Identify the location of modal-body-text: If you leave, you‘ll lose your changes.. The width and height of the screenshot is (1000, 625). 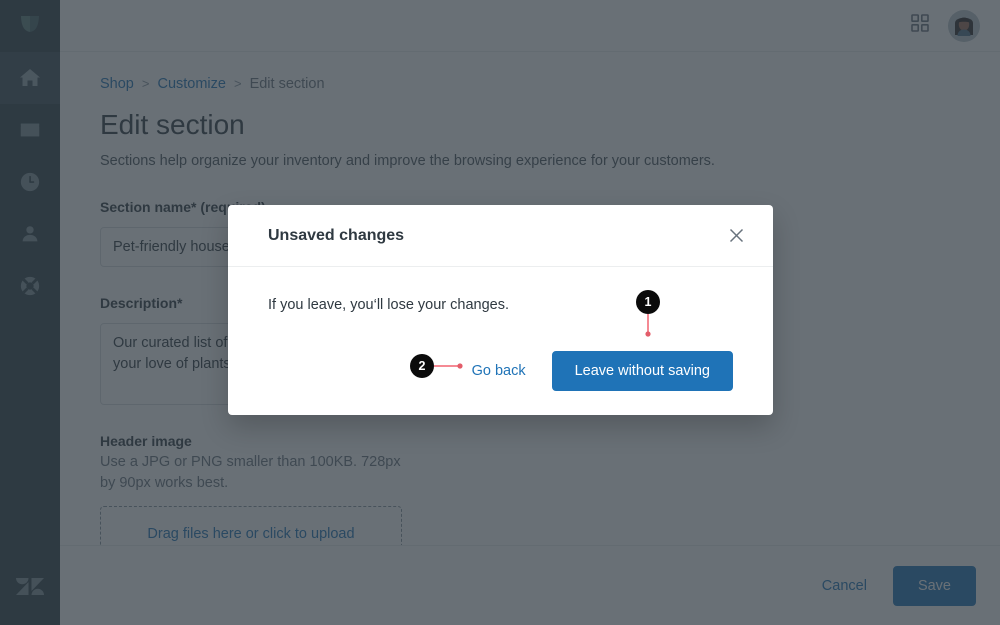
(388, 305).